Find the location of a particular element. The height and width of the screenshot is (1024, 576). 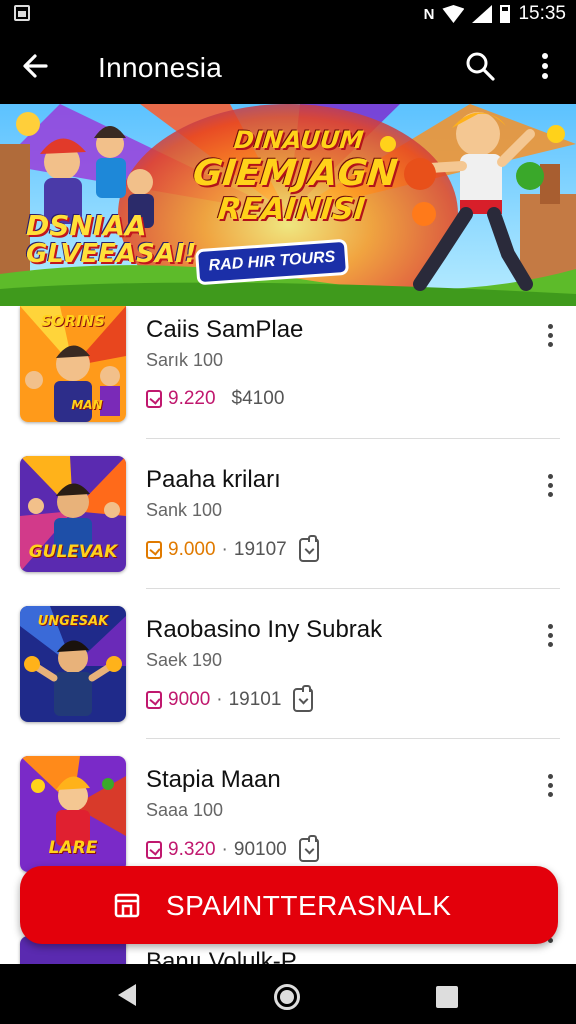

back-arrow-icon is located at coordinates (35, 66).